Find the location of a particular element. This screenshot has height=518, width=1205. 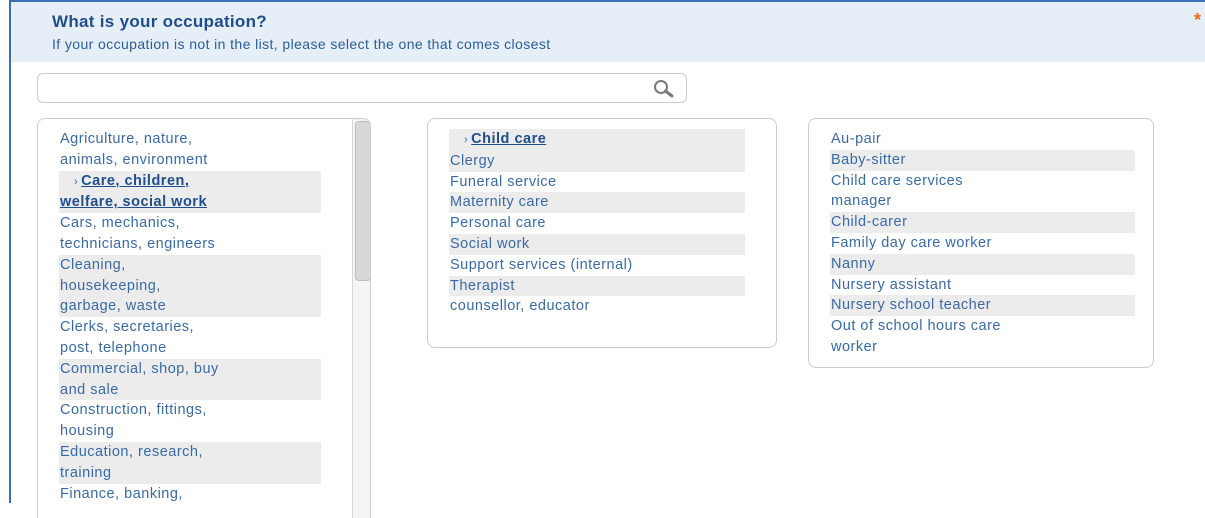

category-item: Commercial, shop, buy is located at coordinates (190, 369).